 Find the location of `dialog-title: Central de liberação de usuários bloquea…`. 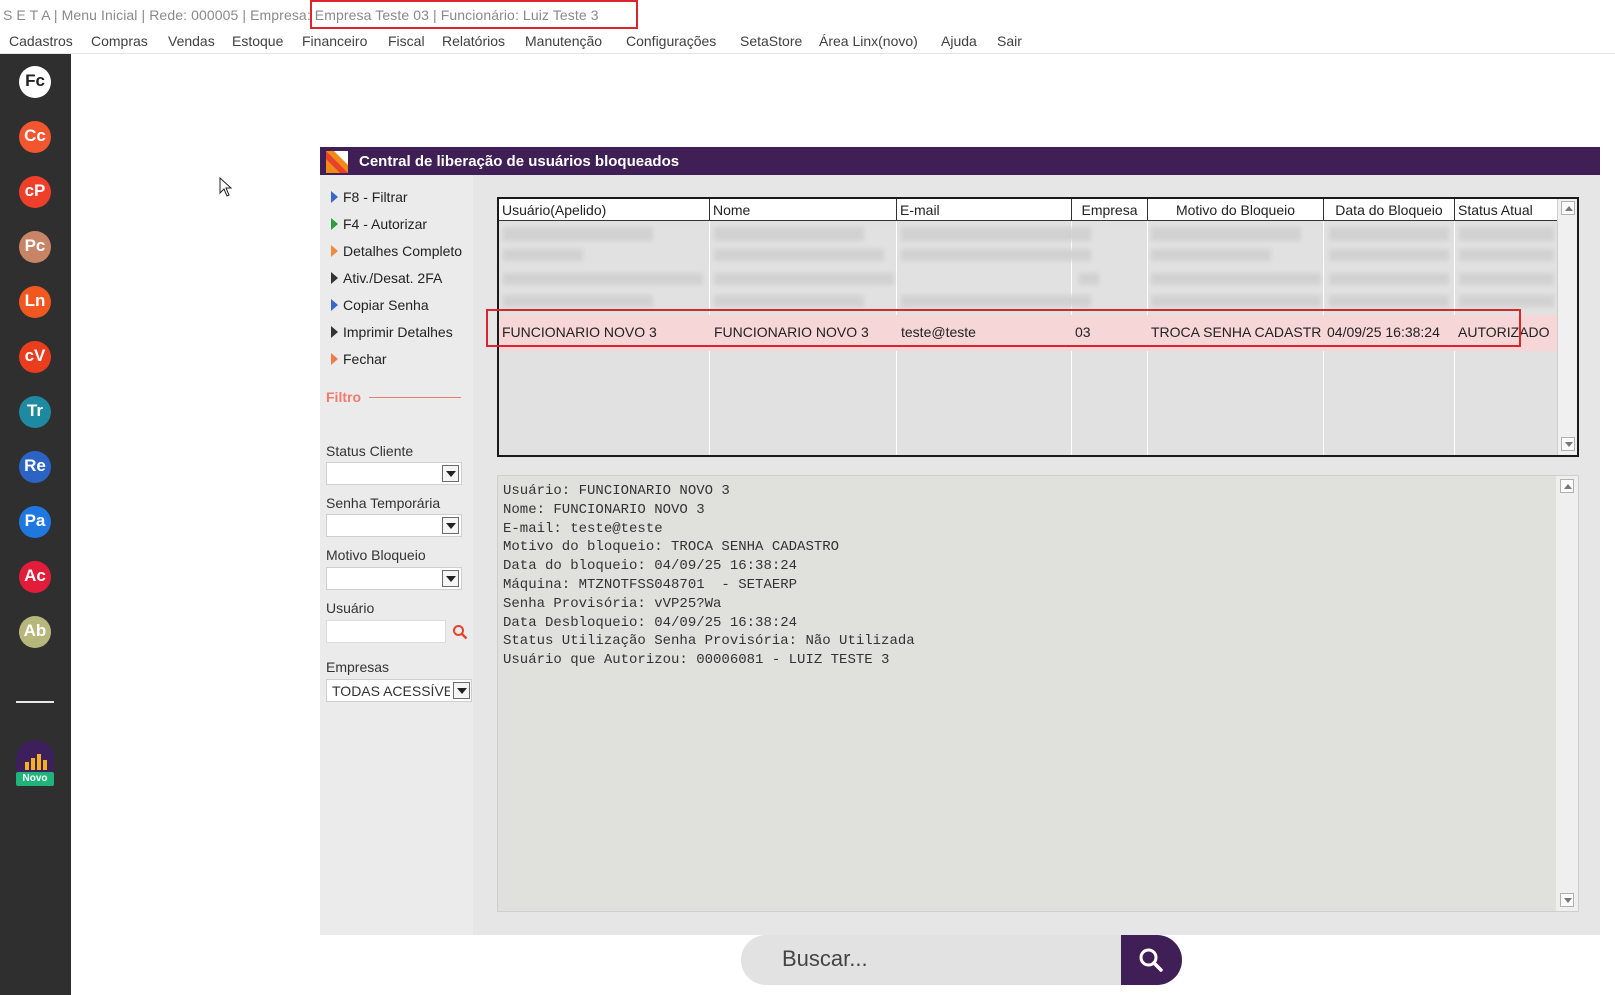

dialog-title: Central de liberação de usuários bloquea… is located at coordinates (519, 161).